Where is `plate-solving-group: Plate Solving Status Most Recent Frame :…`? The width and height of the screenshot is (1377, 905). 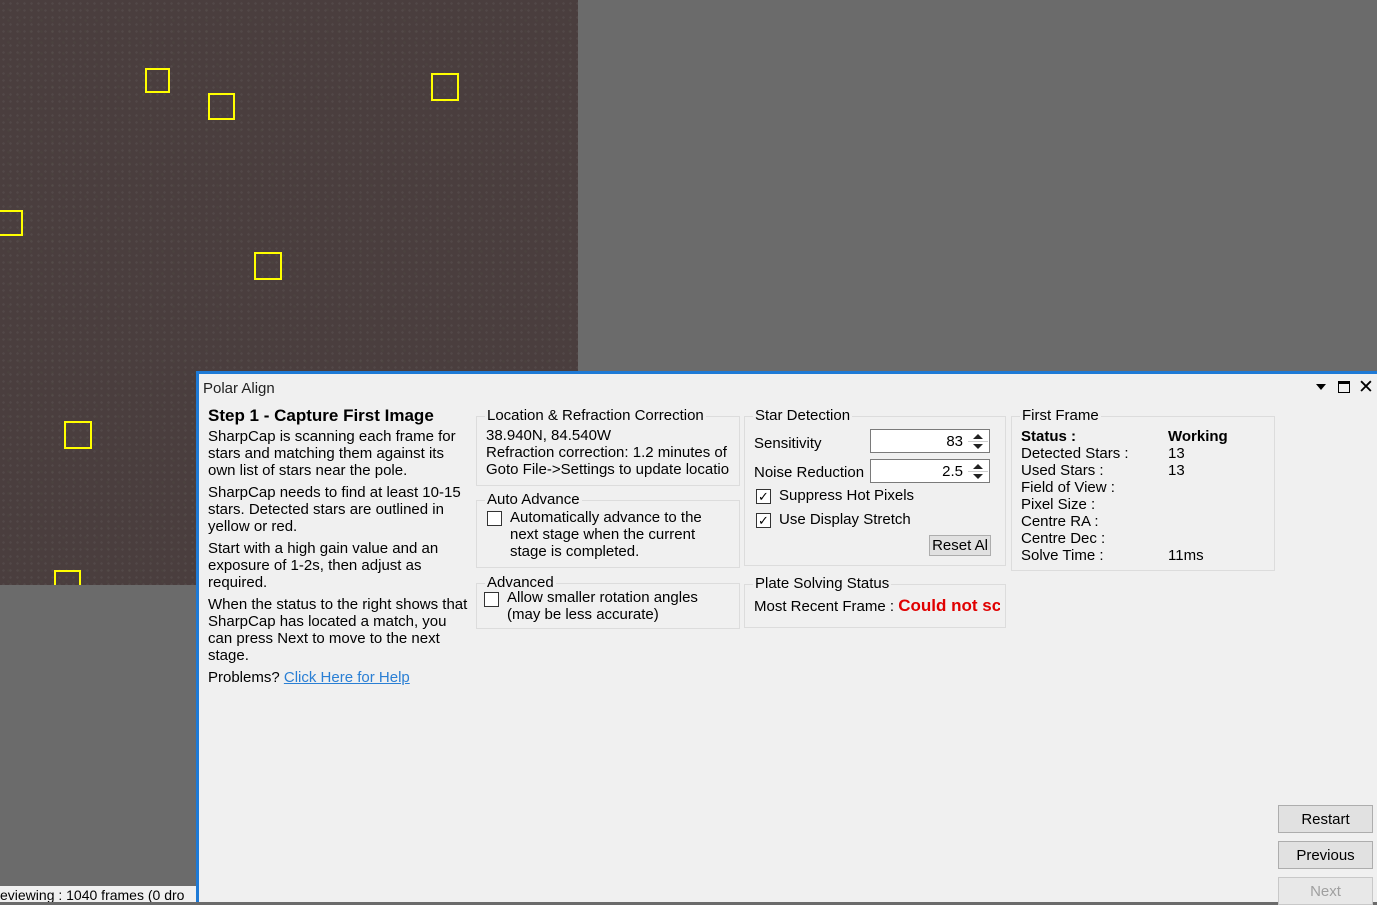 plate-solving-group: Plate Solving Status Most Recent Frame :… is located at coordinates (875, 601).